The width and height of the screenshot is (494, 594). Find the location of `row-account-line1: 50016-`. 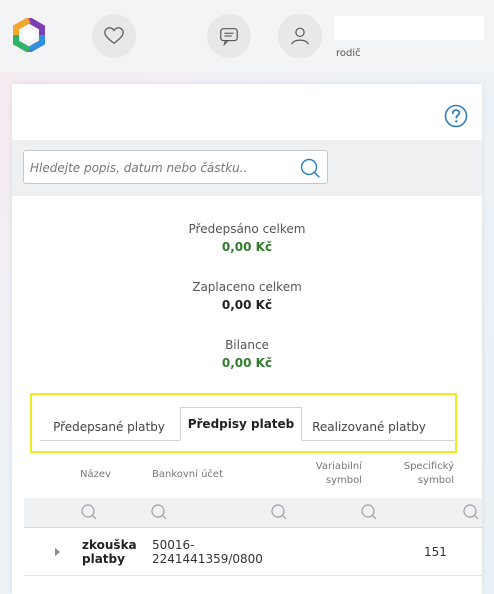

row-account-line1: 50016- is located at coordinates (173, 545).